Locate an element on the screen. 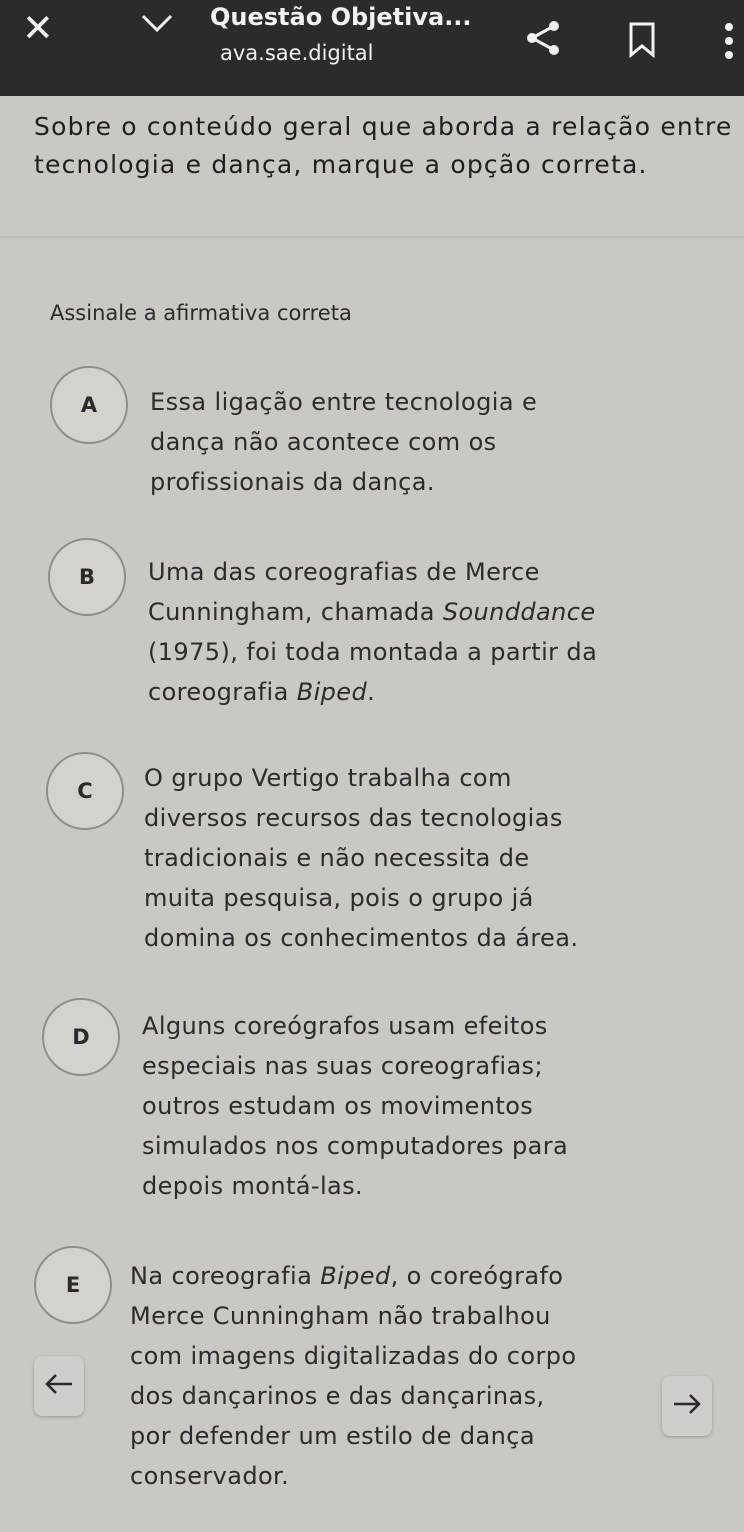  option-line: conservador. is located at coordinates (210, 1476).